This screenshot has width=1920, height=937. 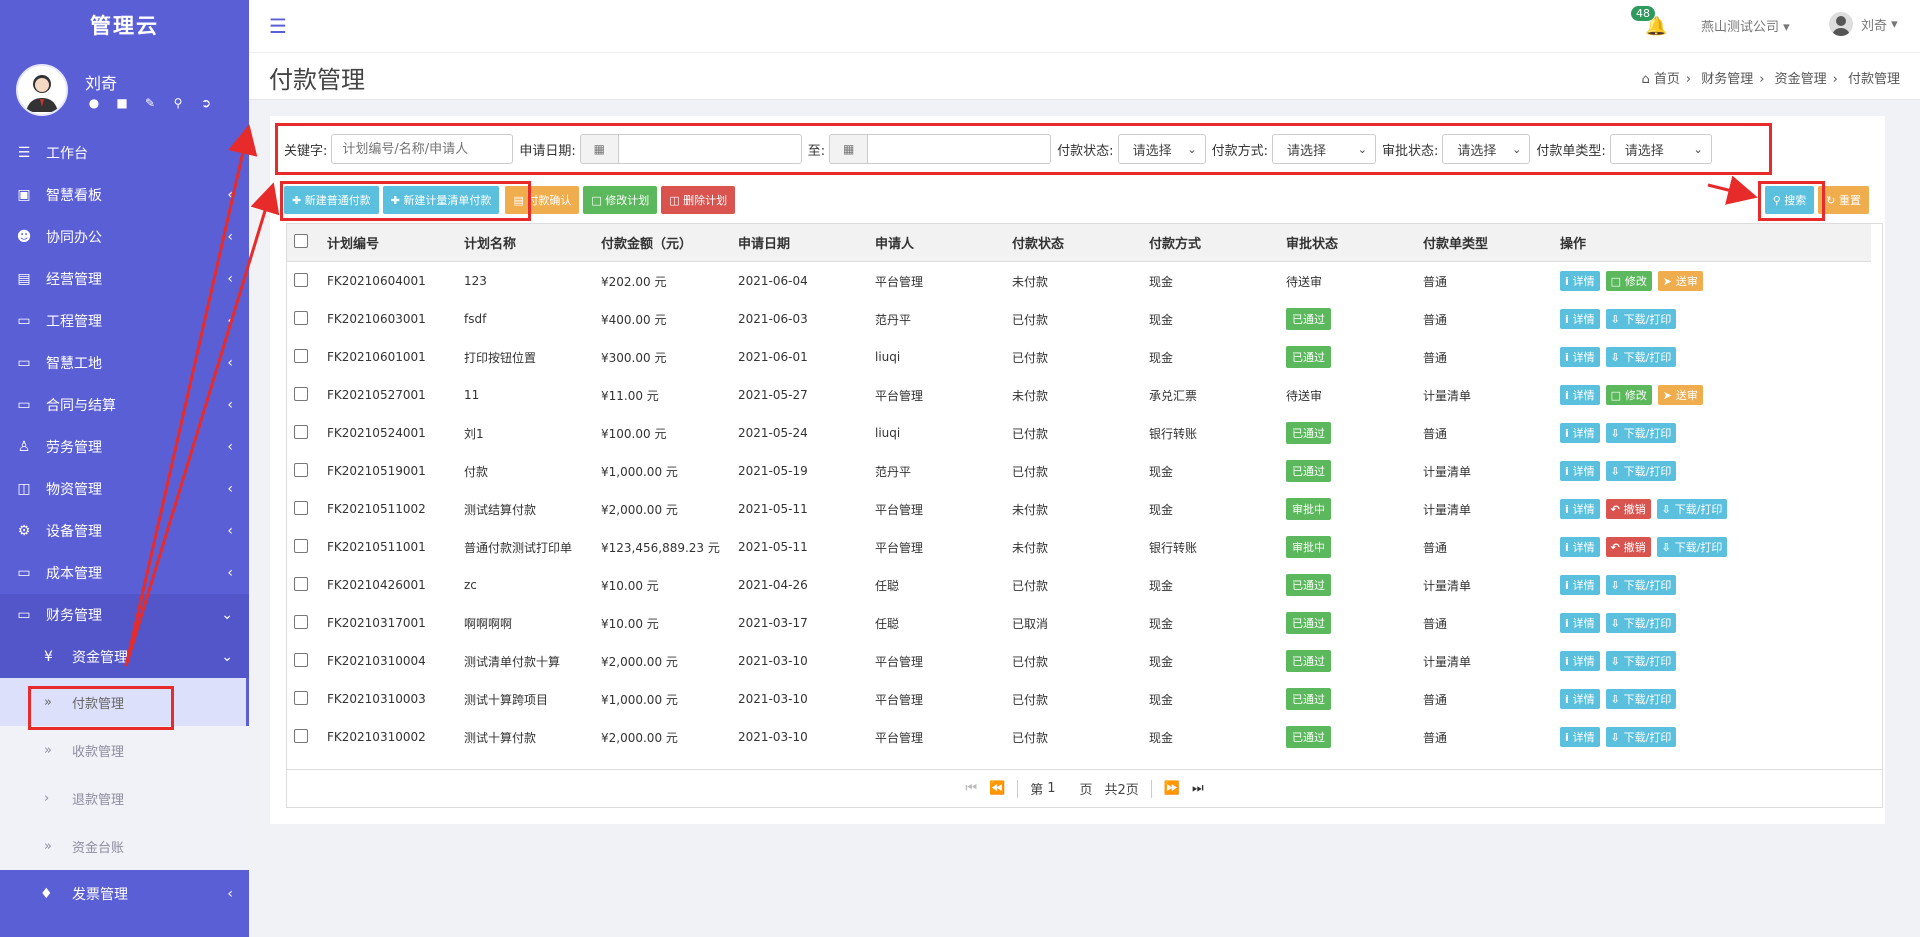 I want to click on prev-page-icon: ⏪, so click(x=997, y=788).